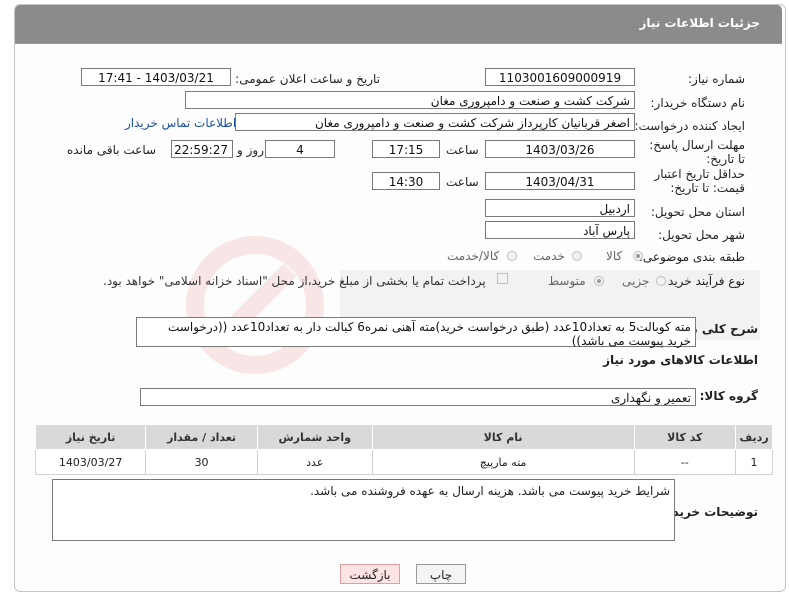 The image size is (789, 598). I want to click on province-label: استان محل تحویل:, so click(697, 212).